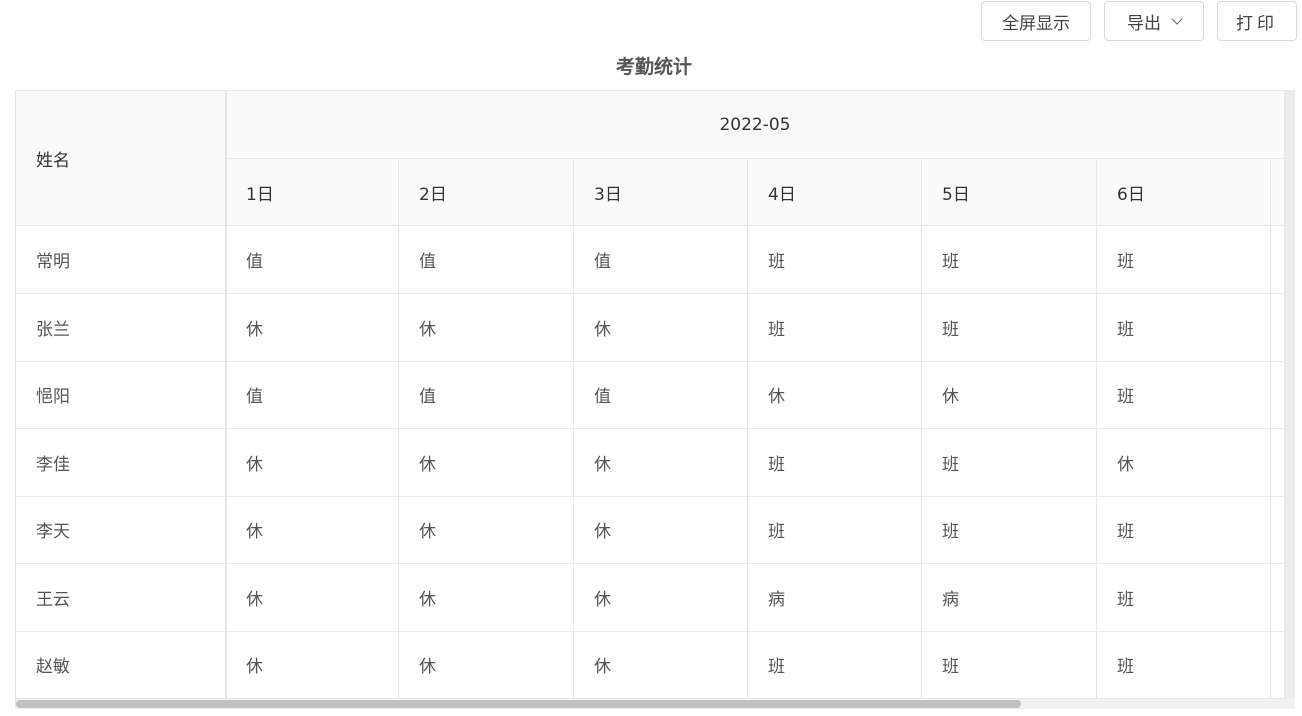  Describe the element at coordinates (653, 67) in the screenshot. I see `page-title: 考勤统计` at that location.